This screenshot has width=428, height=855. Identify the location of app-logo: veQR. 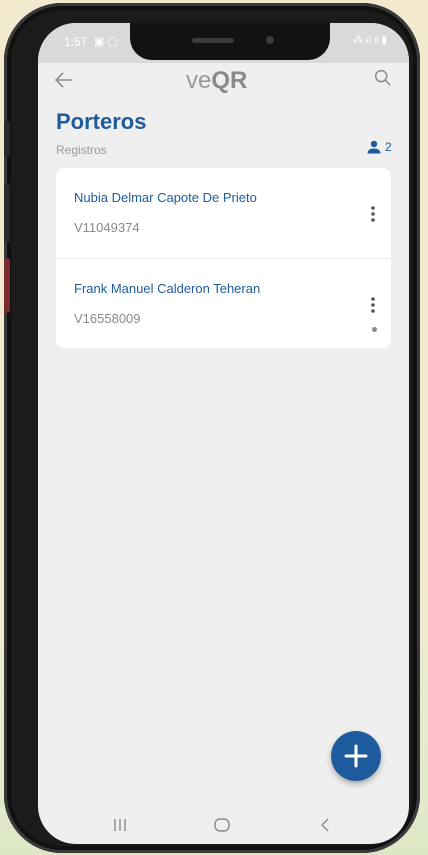
(216, 81).